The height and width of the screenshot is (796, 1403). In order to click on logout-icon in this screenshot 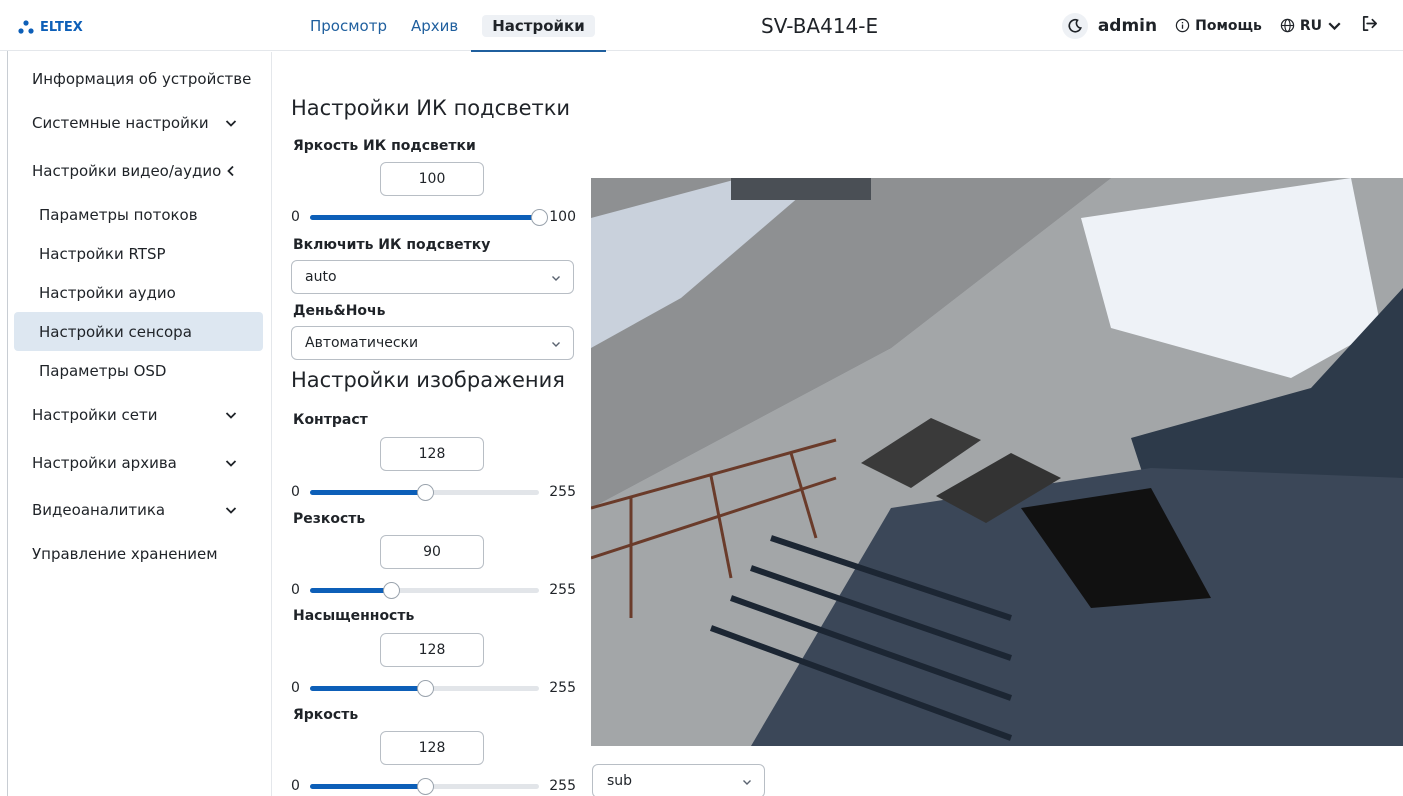, I will do `click(1370, 23)`.